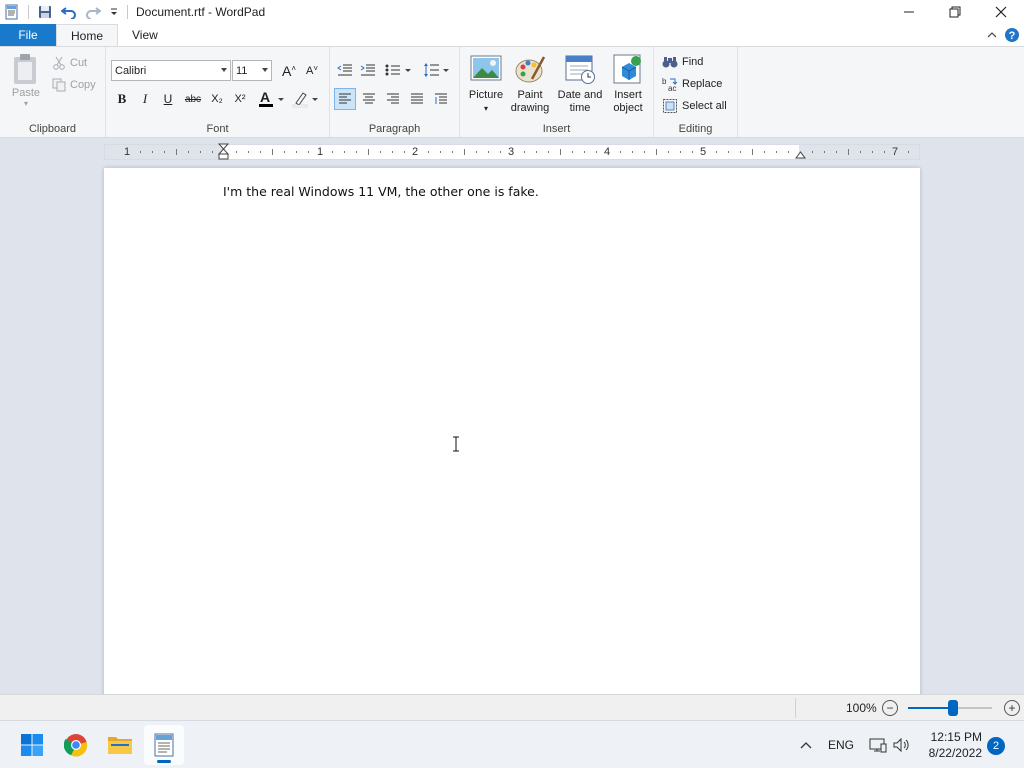  I want to click on italic-button: I, so click(145, 99).